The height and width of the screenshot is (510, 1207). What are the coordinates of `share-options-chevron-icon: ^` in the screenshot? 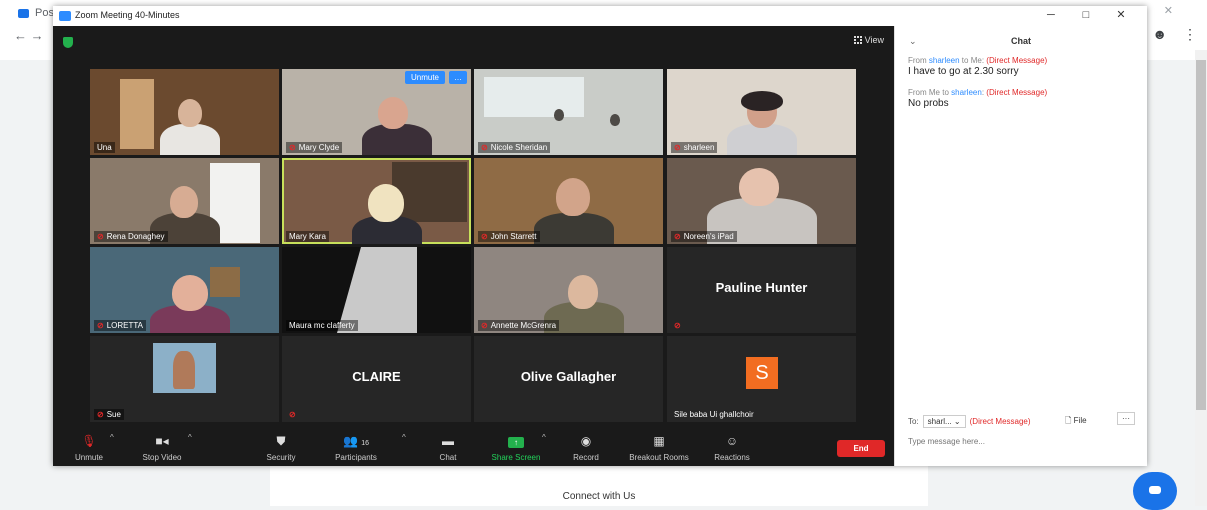 It's located at (544, 437).